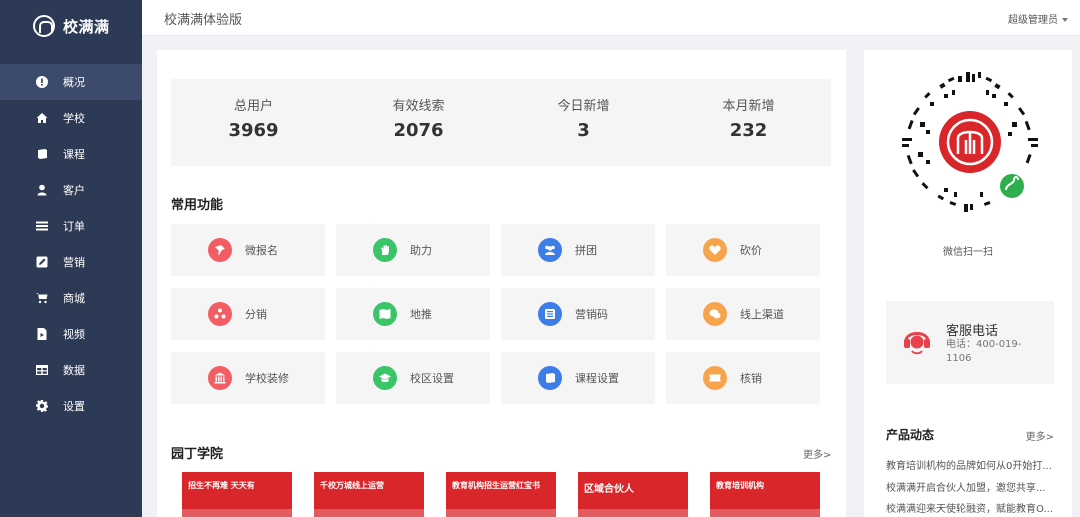 This screenshot has height=517, width=1080. Describe the element at coordinates (74, 118) in the screenshot. I see `sidebar-item-label: 学校` at that location.